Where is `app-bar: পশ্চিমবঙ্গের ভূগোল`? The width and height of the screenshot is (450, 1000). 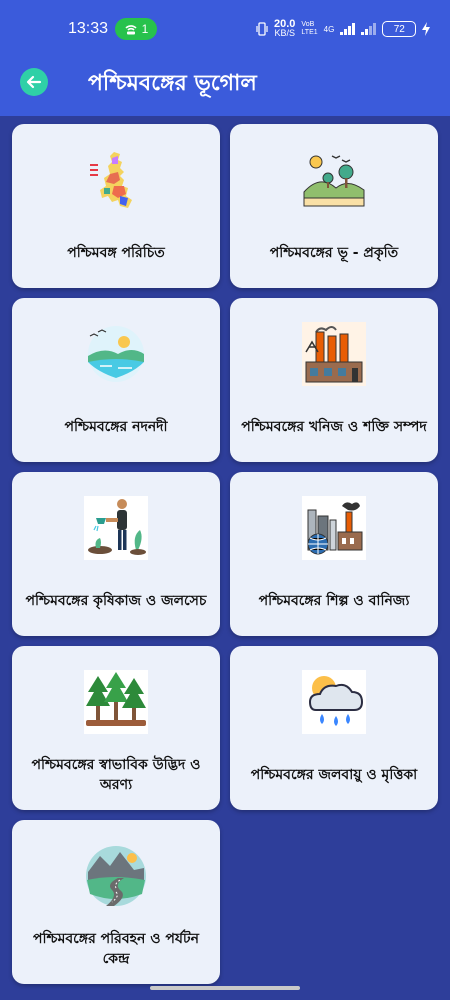 app-bar: পশ্চিমবঙ্গের ভূগোল is located at coordinates (225, 87).